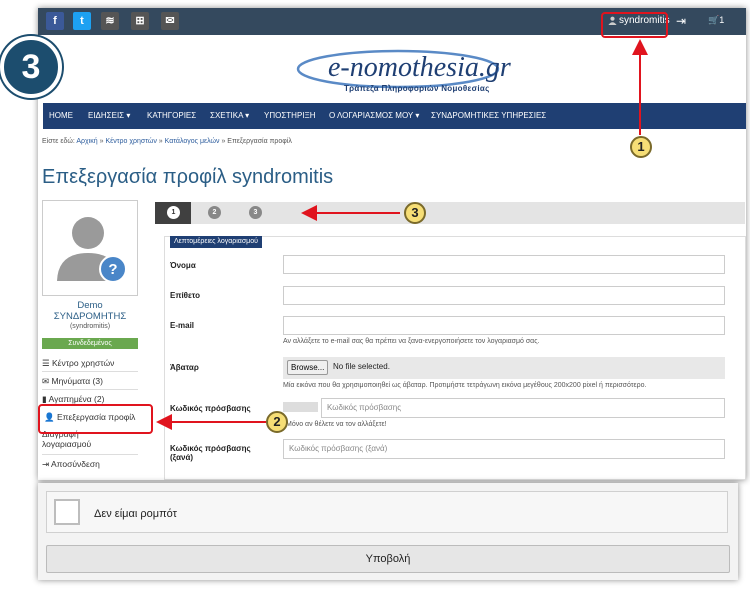  I want to click on callout-2: 2, so click(277, 422).